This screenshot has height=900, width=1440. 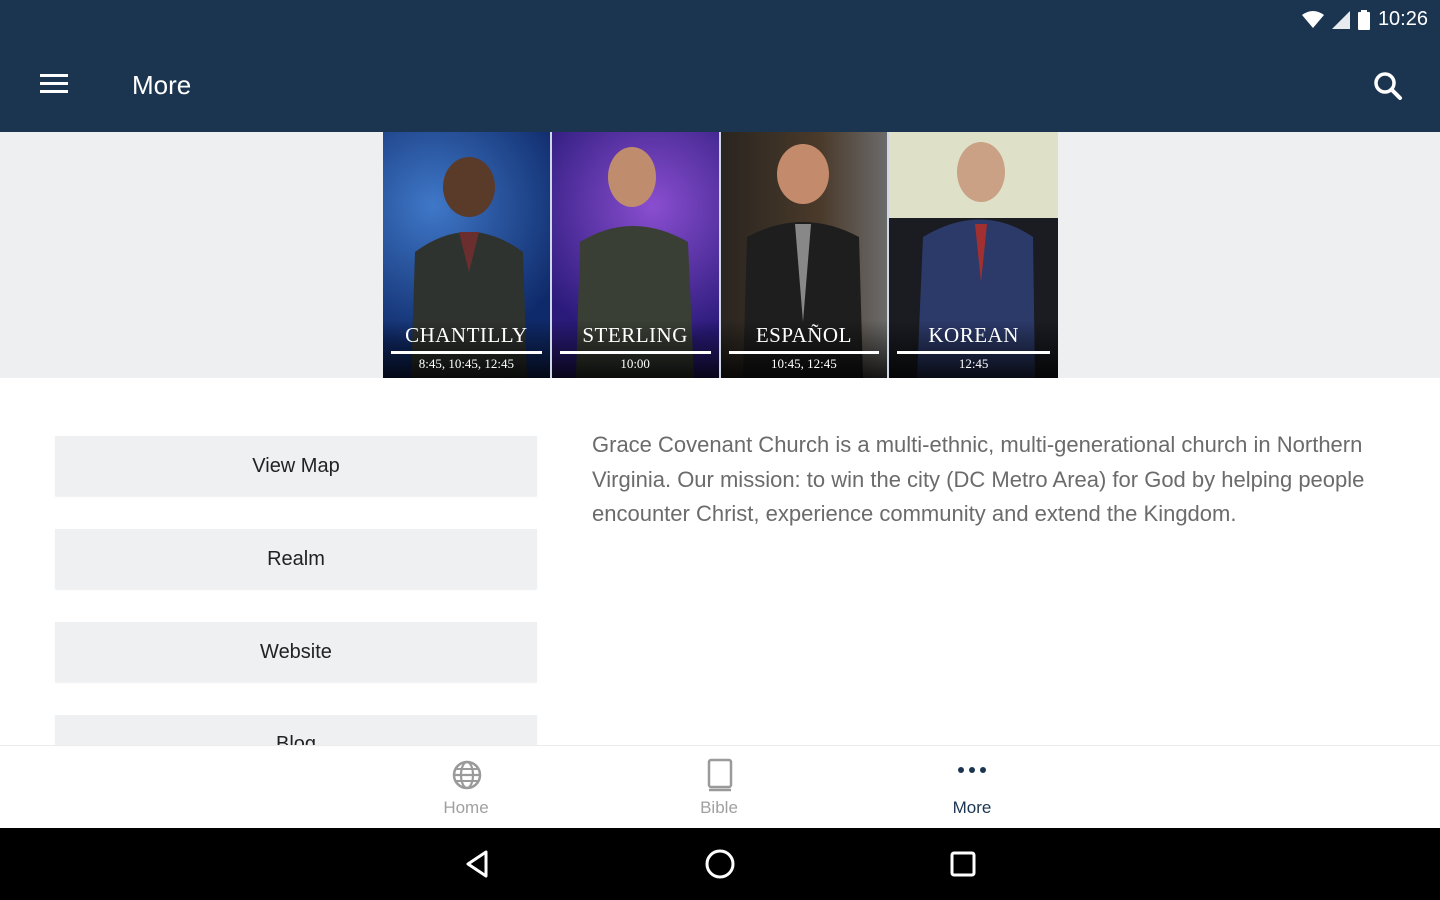 I want to click on recents-button, so click(x=963, y=864).